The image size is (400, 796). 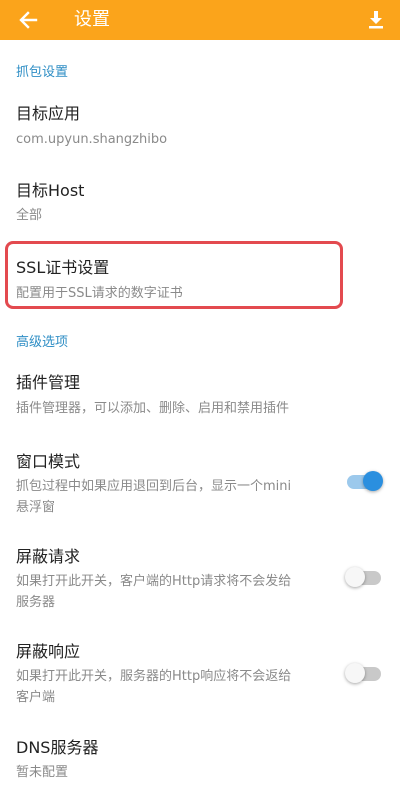 I want to click on pref-ssl-cert: SSL证书设置 配置用于SSL请求的数字证书, so click(x=200, y=278).